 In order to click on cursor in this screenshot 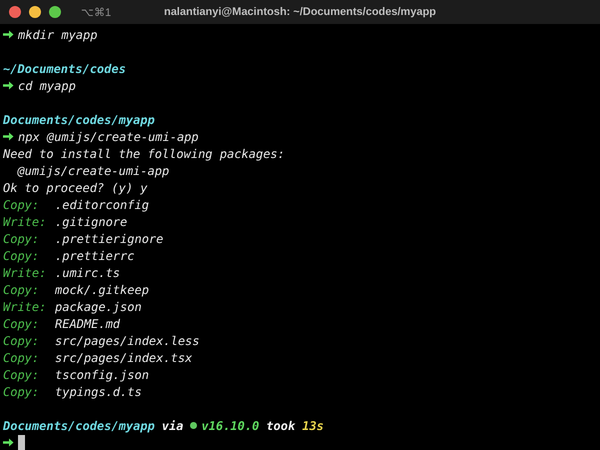, I will do `click(21, 442)`.